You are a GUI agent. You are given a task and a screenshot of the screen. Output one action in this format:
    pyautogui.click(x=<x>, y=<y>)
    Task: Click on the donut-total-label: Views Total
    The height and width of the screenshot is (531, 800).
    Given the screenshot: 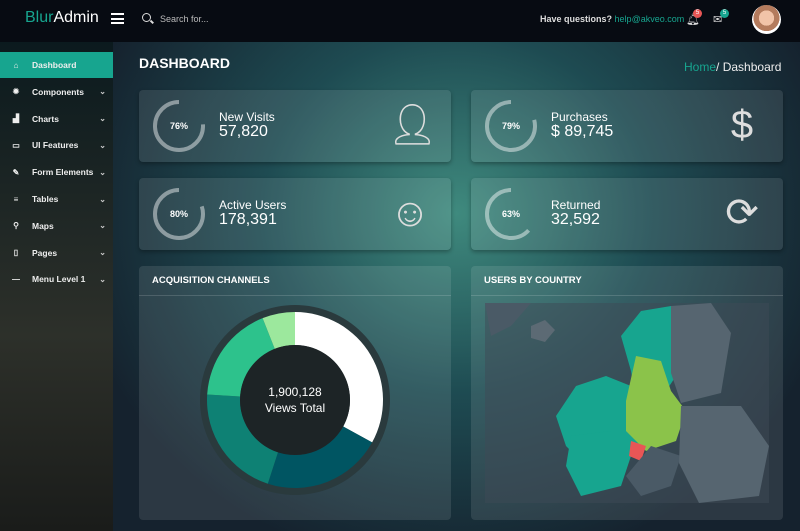 What is the action you would take?
    pyautogui.click(x=295, y=408)
    